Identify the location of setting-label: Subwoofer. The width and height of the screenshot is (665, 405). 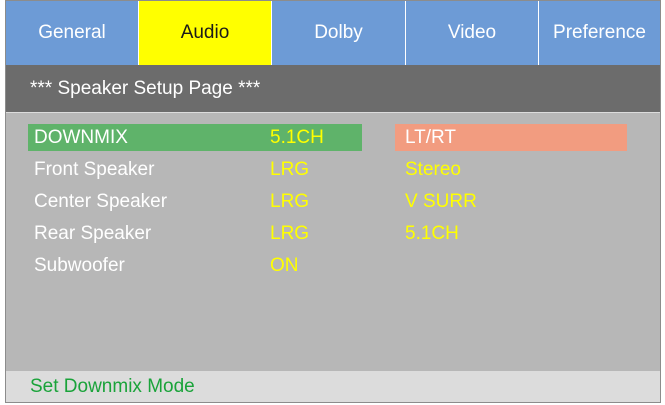
(79, 265).